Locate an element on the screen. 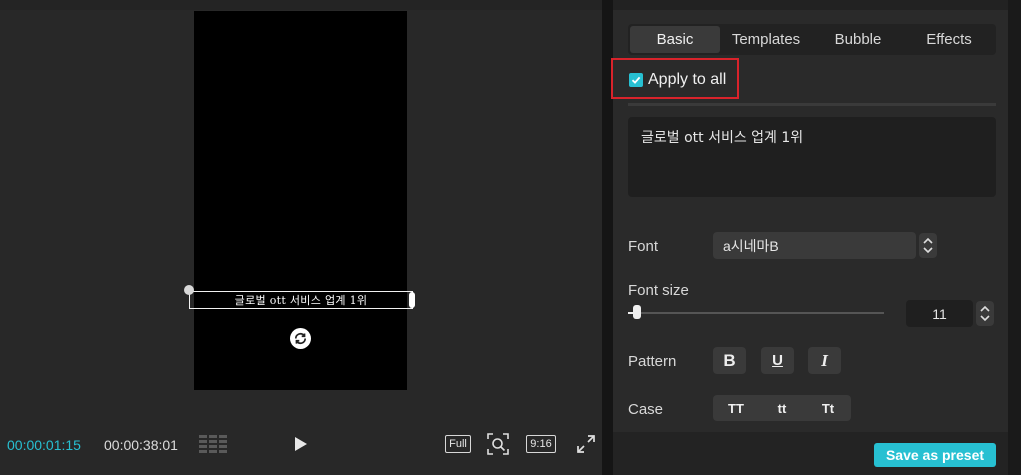 Image resolution: width=1021 pixels, height=475 pixels. timeline-grid-icon is located at coordinates (213, 444).